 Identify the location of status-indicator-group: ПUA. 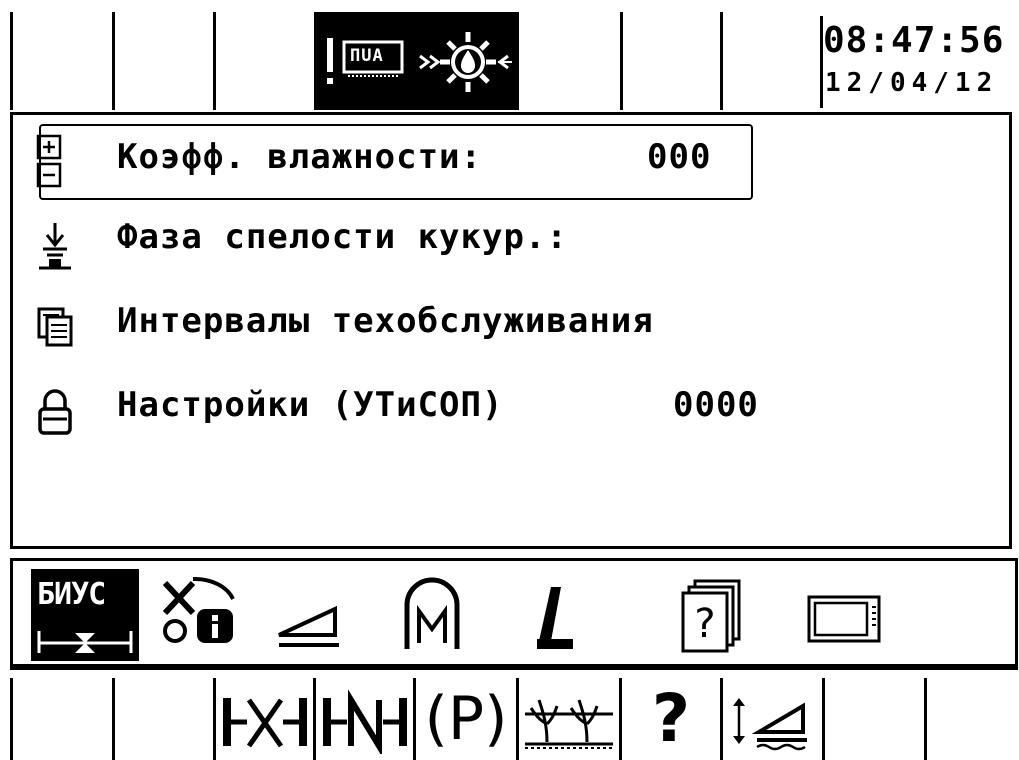
(416, 61).